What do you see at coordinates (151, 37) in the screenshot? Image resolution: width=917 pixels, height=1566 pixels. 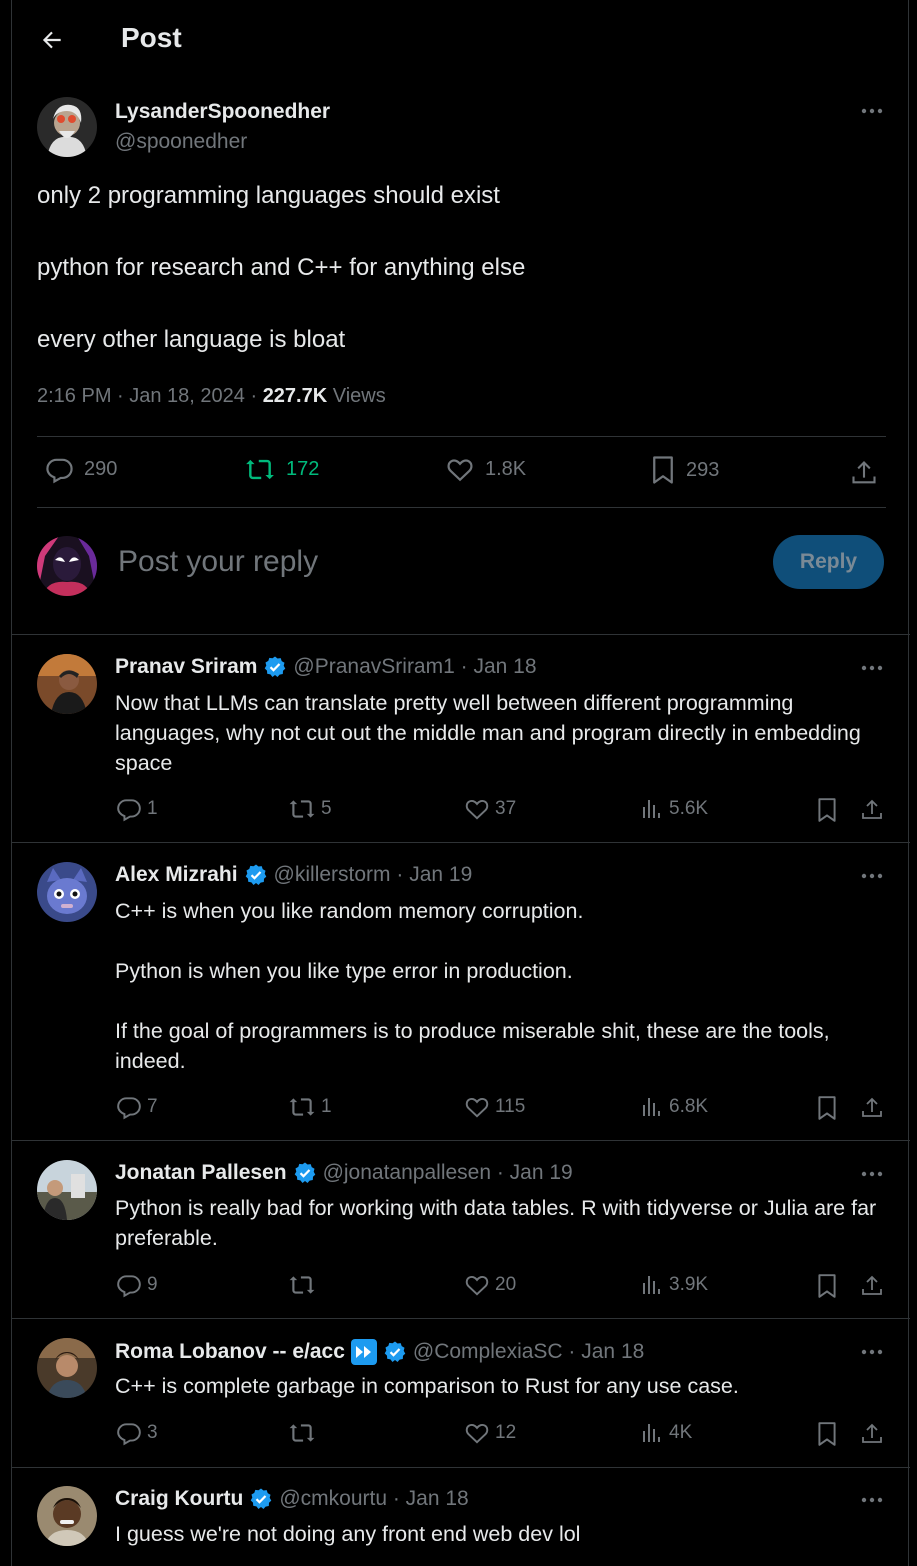 I see `page-title: Post` at bounding box center [151, 37].